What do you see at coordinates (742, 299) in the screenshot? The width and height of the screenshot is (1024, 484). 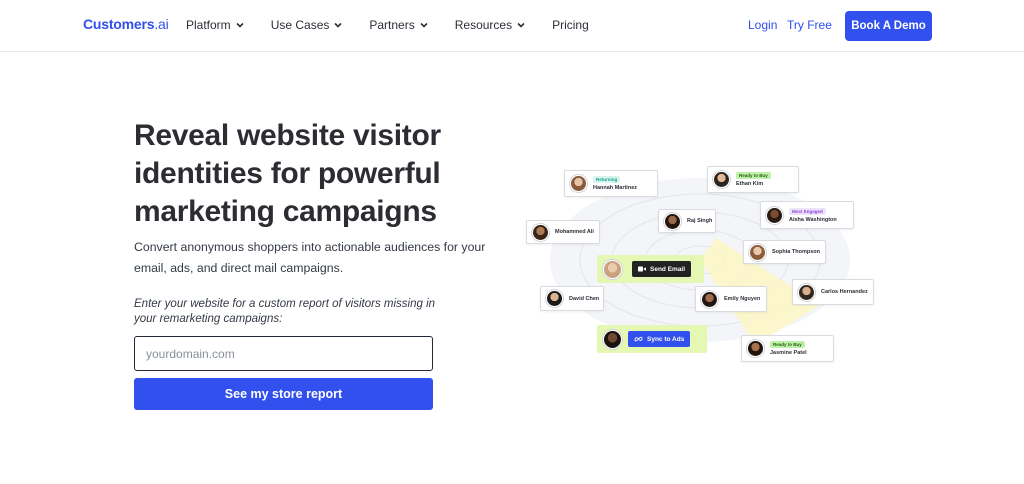 I see `visitor-name: Emily Nguyen` at bounding box center [742, 299].